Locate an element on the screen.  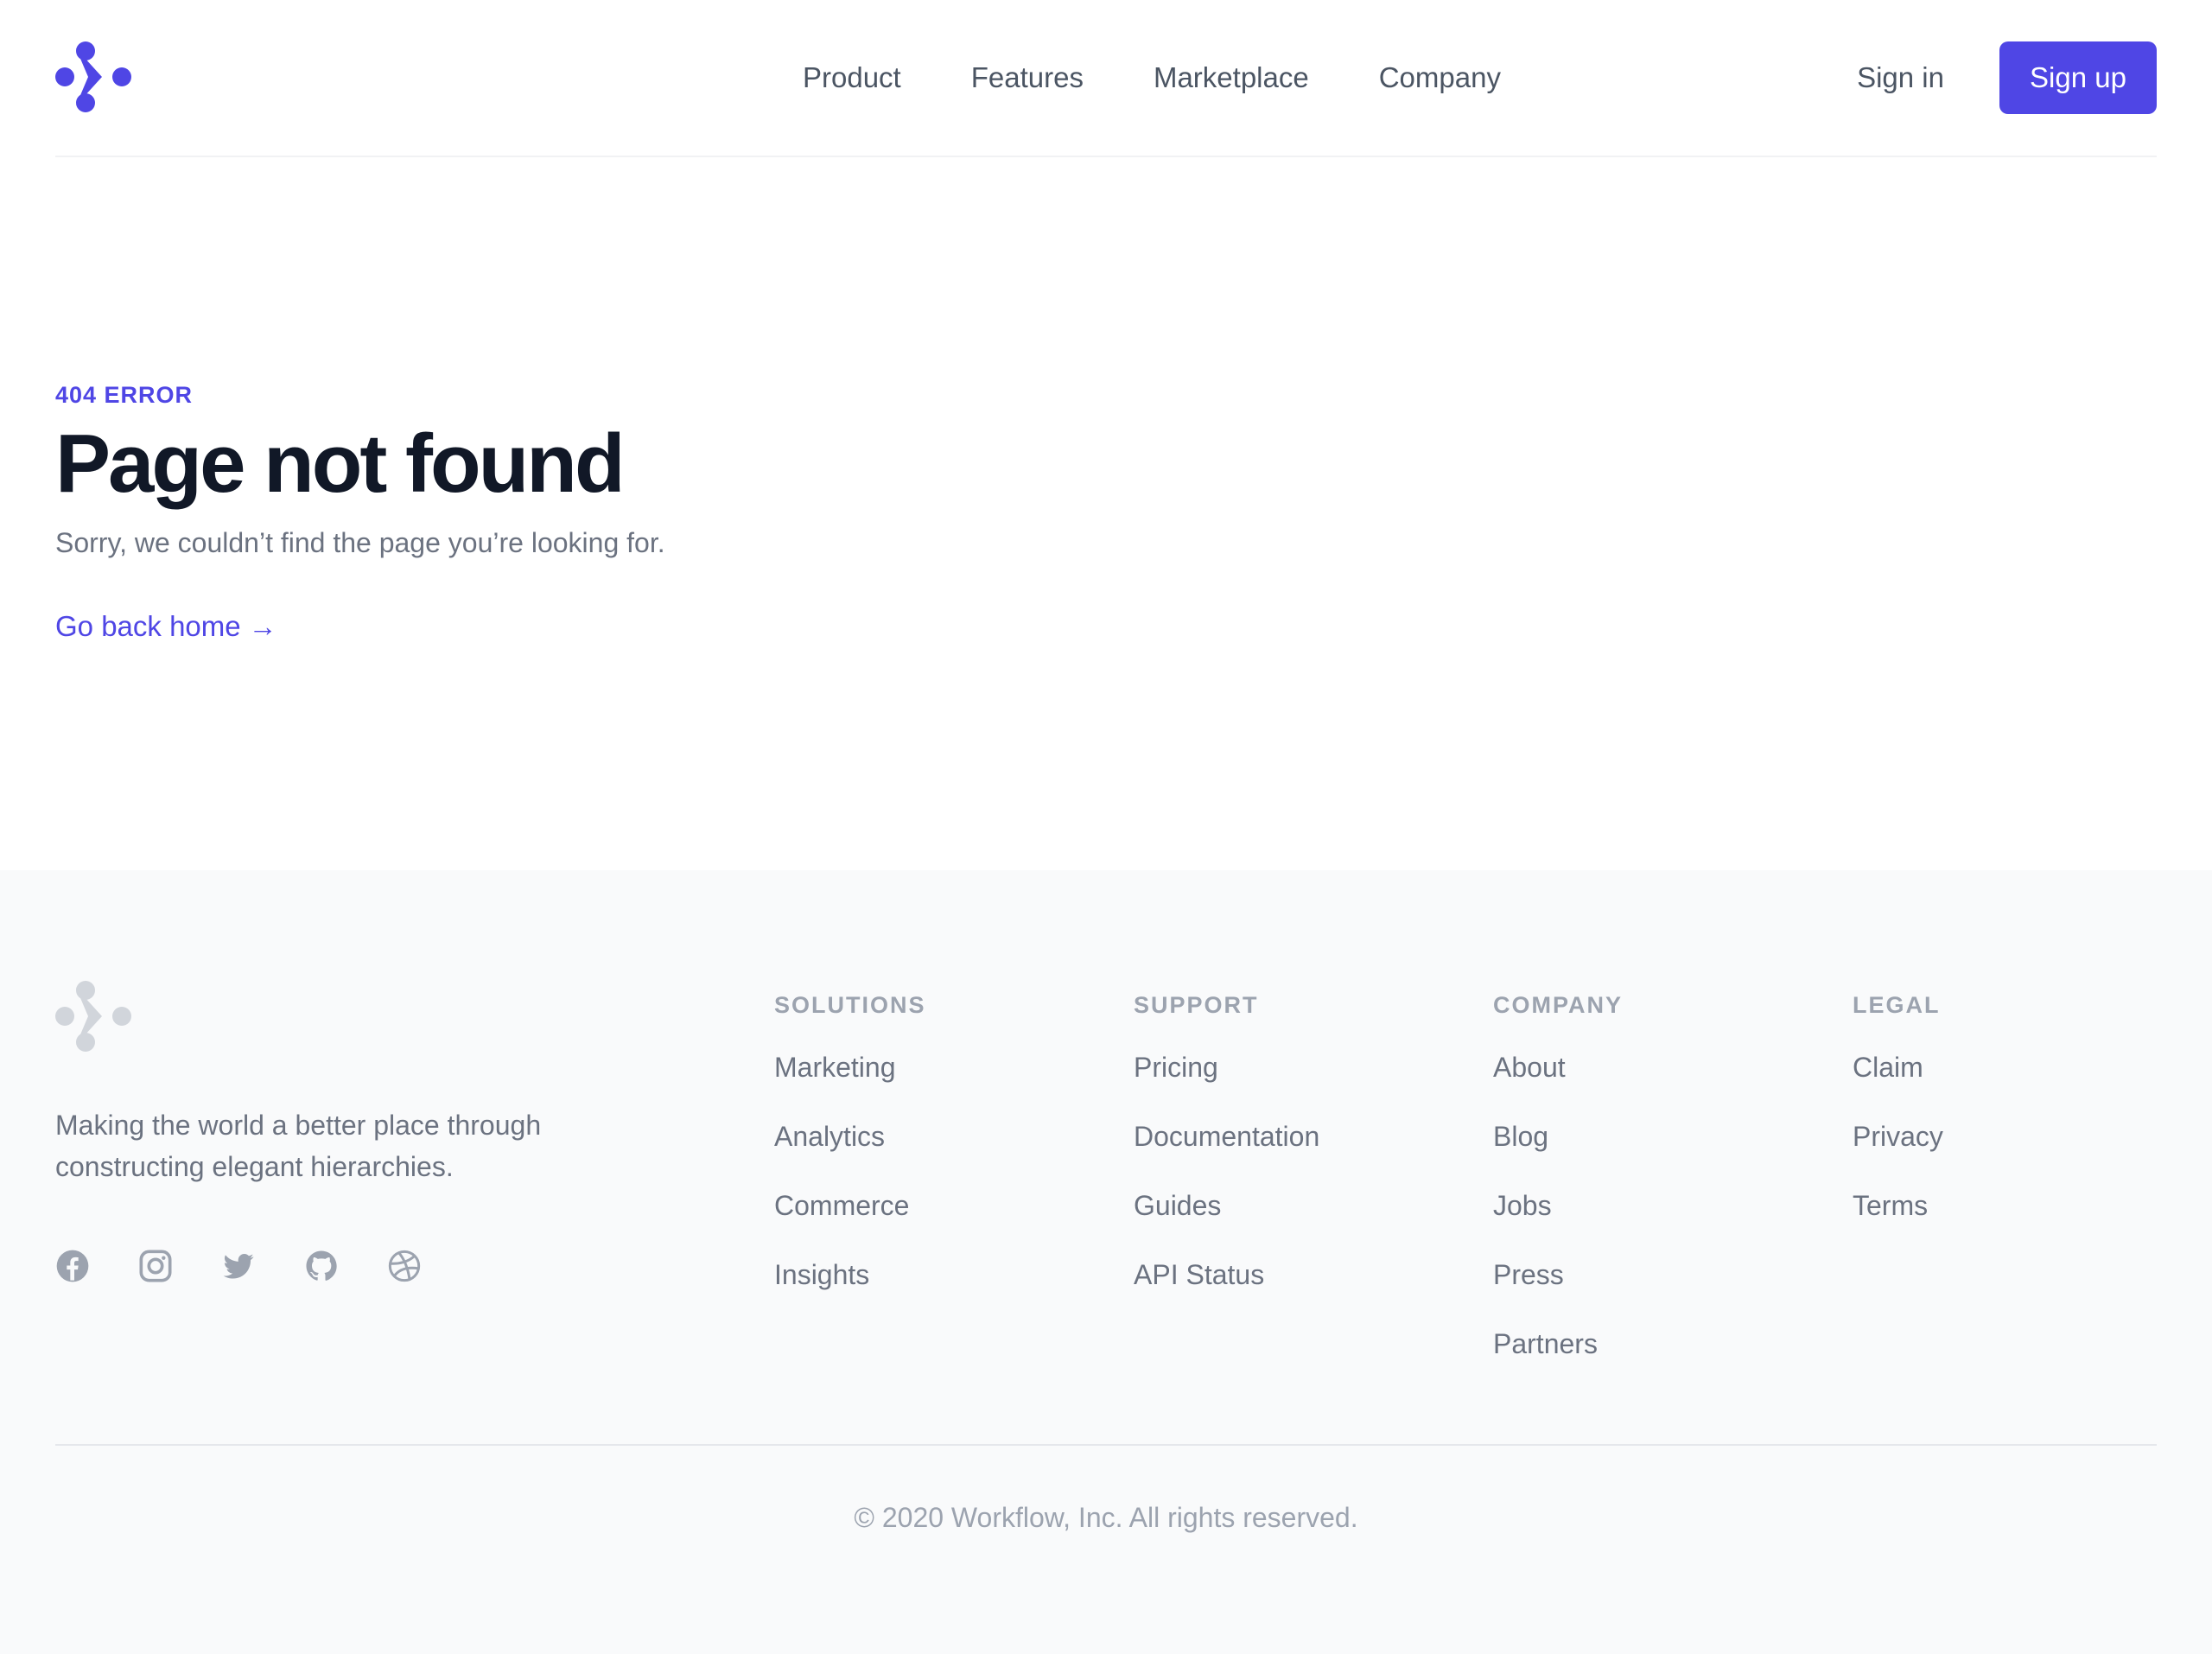
workflow-logo-icon is located at coordinates (93, 76).